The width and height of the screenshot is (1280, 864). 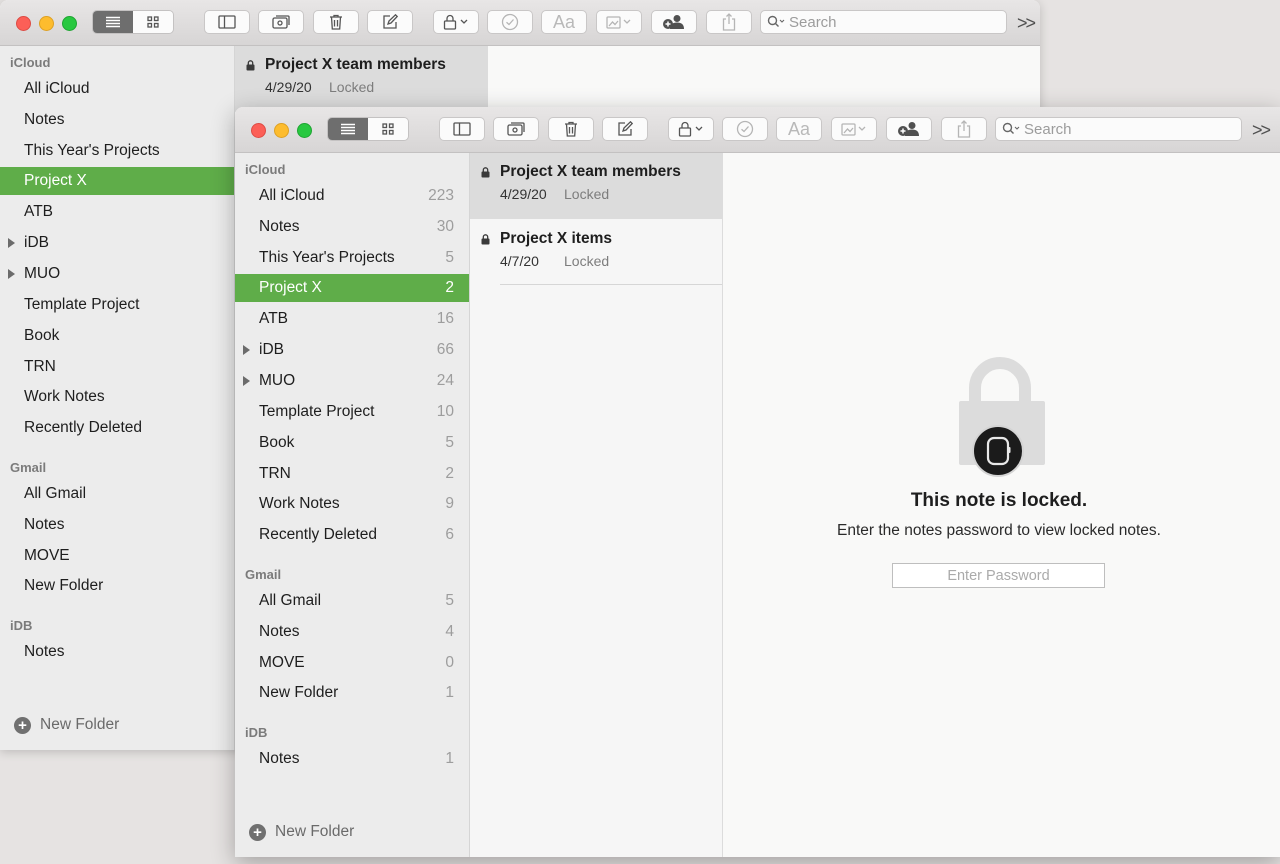 What do you see at coordinates (352, 227) in the screenshot?
I see `sidebar-item-notes: Notes 30` at bounding box center [352, 227].